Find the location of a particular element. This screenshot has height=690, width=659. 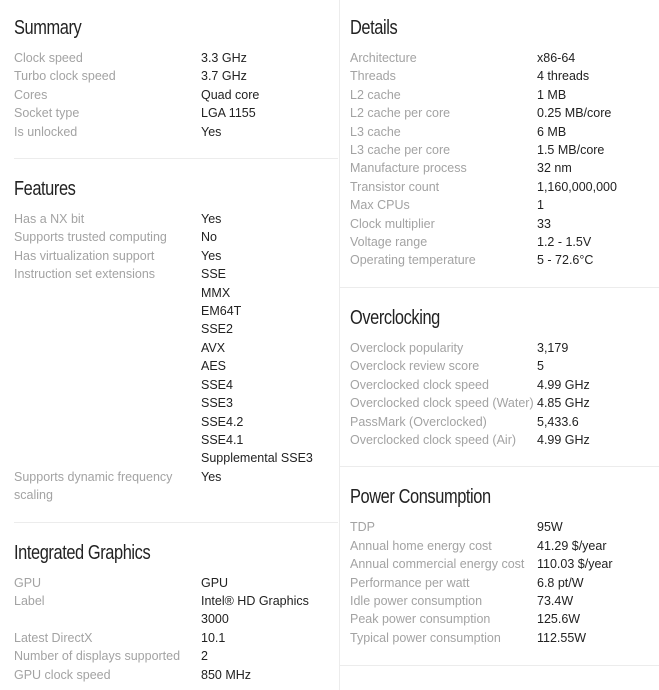

spec-value: 5 - 72.6°C is located at coordinates (565, 260).